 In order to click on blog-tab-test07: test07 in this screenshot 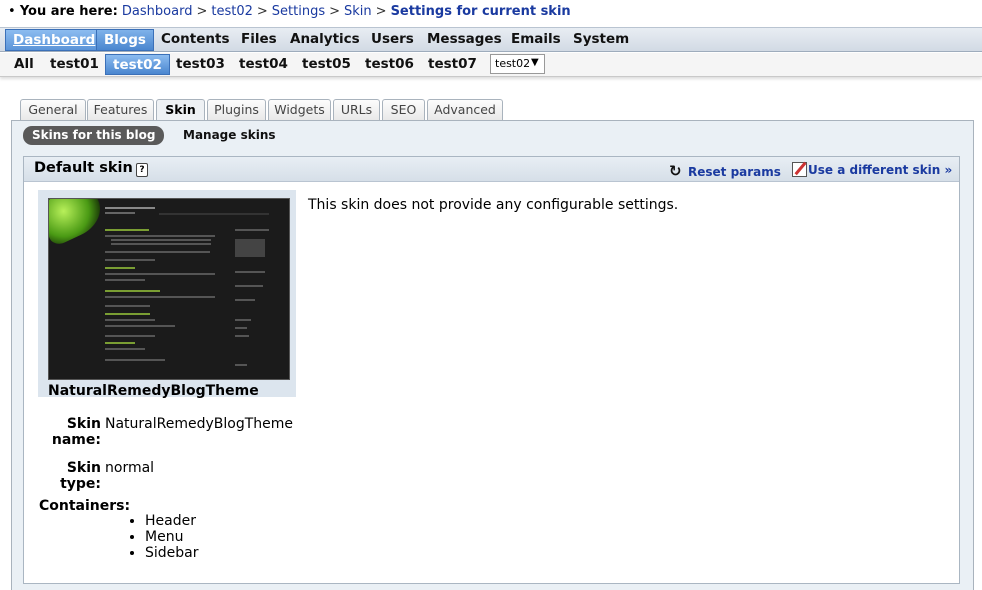, I will do `click(452, 64)`.